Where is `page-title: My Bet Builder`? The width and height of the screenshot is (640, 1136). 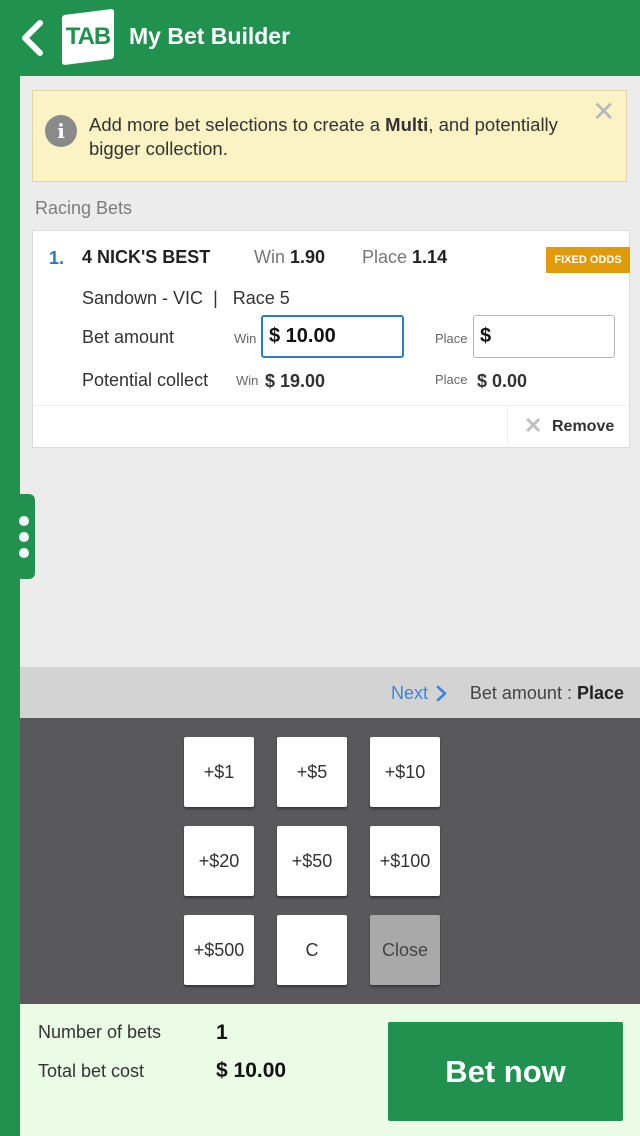 page-title: My Bet Builder is located at coordinates (210, 36).